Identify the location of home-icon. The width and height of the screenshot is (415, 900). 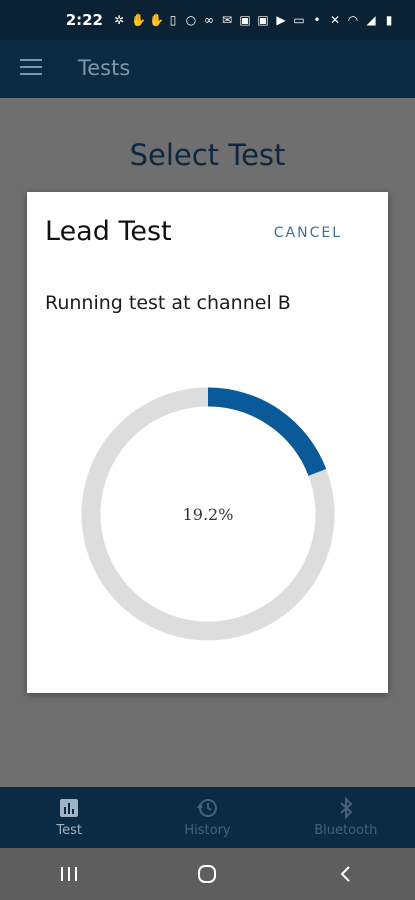
(207, 874).